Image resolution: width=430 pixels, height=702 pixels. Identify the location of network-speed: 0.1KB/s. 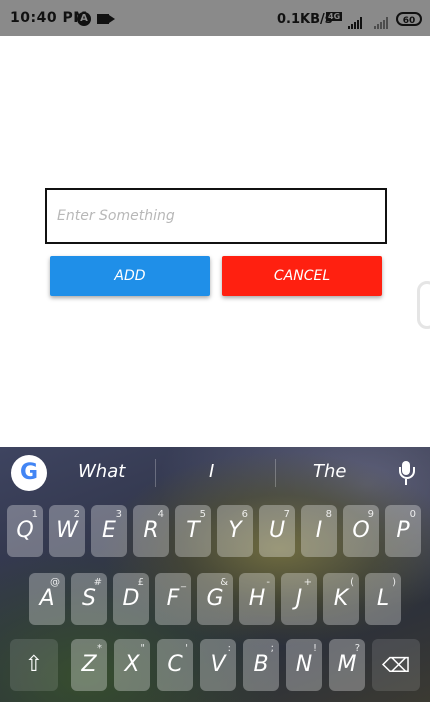
(305, 19).